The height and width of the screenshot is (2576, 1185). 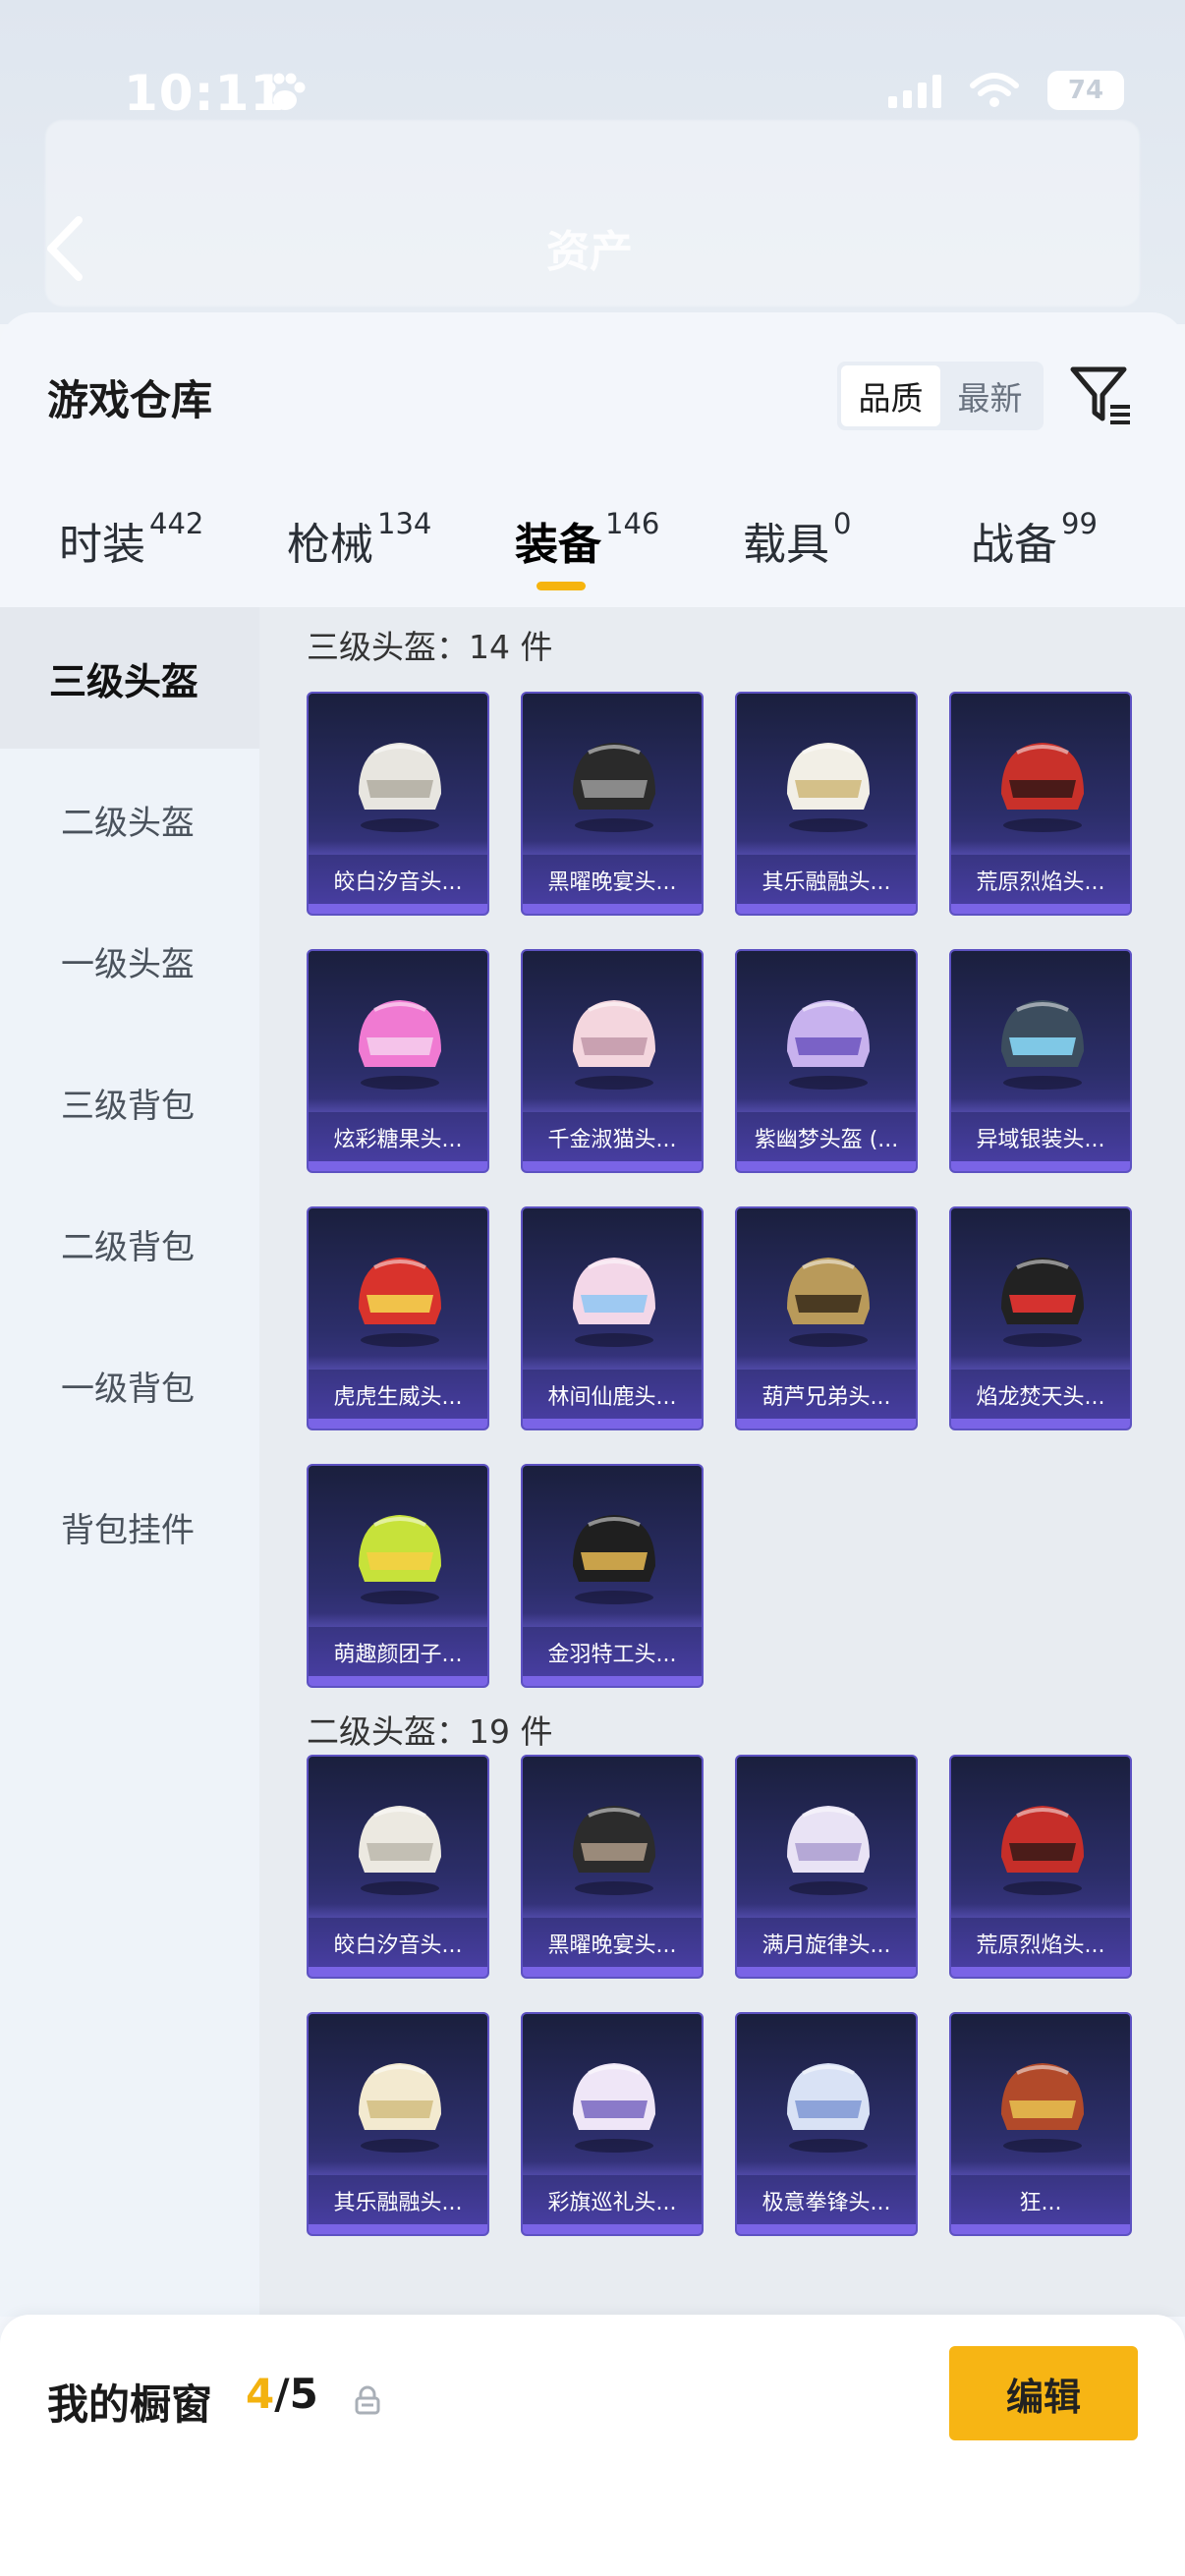 What do you see at coordinates (130, 961) in the screenshot?
I see `sidebar-item-level1-helmet: 一级头盔` at bounding box center [130, 961].